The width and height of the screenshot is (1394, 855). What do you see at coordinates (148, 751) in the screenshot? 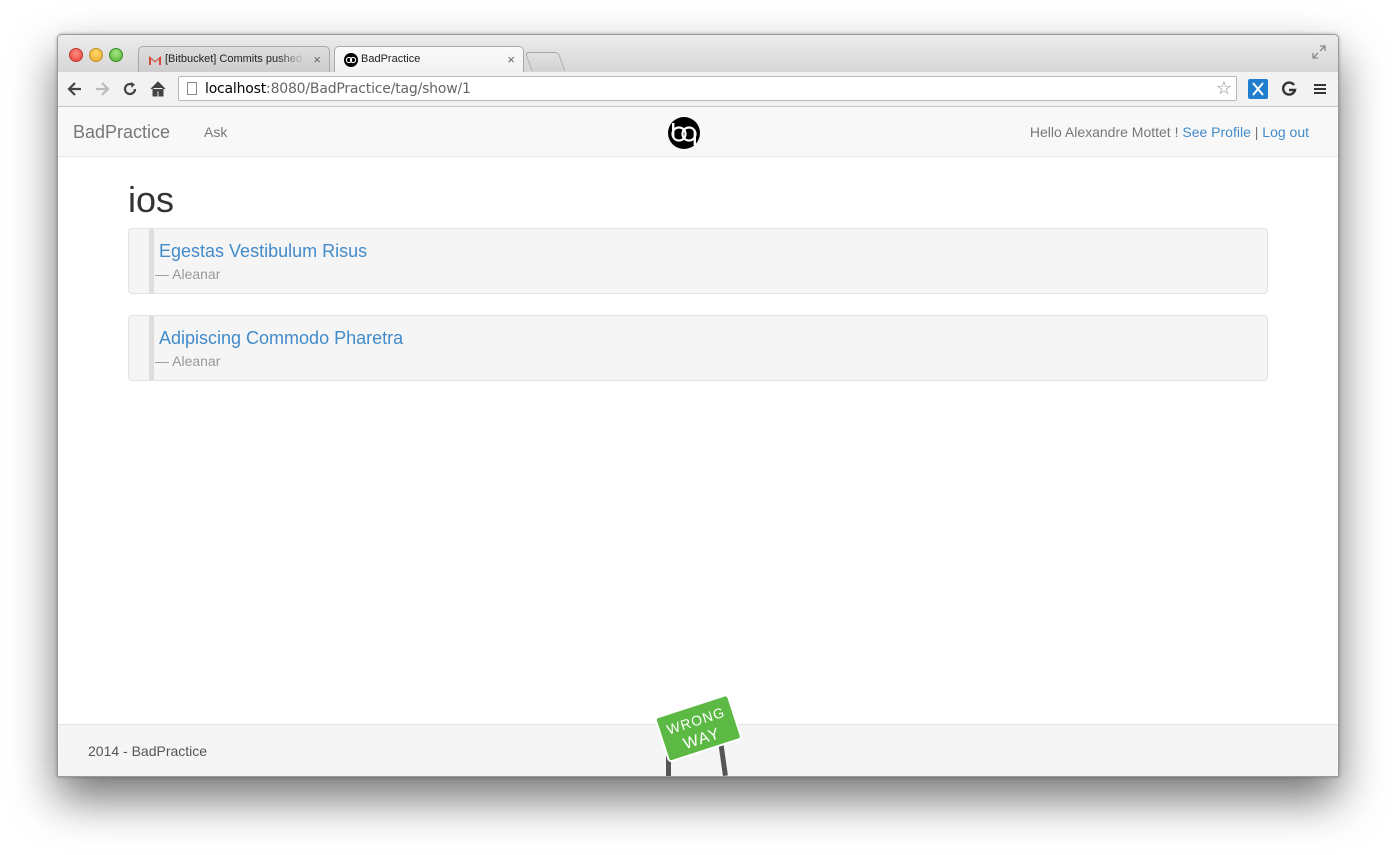
I see `footer-text: 2014 - BadPractice` at bounding box center [148, 751].